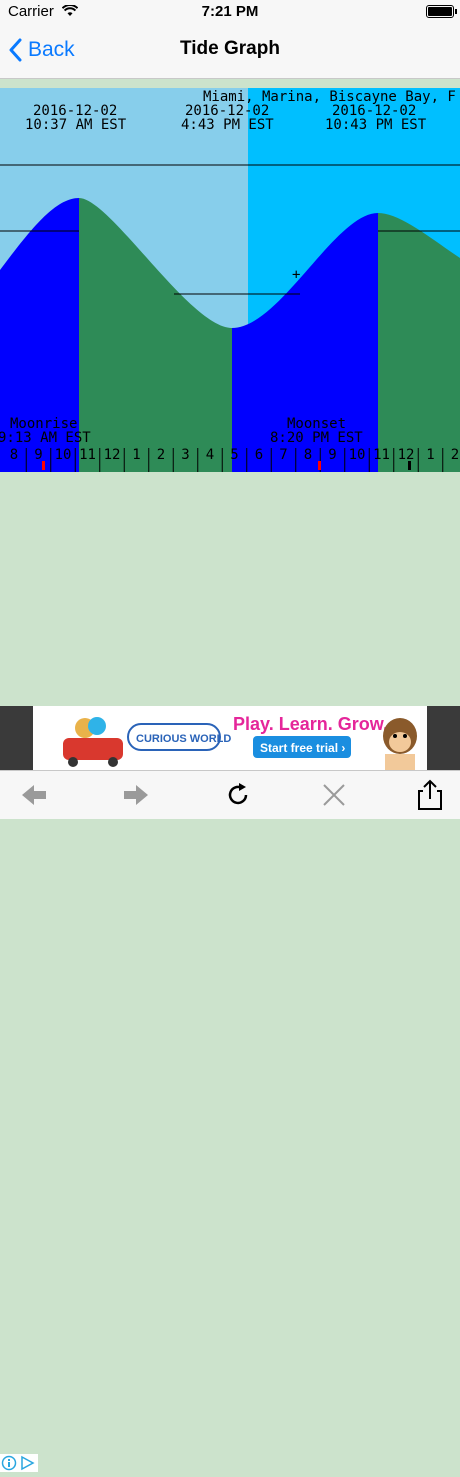 The image size is (460, 1477). I want to click on current-time-marker: +, so click(296, 275).